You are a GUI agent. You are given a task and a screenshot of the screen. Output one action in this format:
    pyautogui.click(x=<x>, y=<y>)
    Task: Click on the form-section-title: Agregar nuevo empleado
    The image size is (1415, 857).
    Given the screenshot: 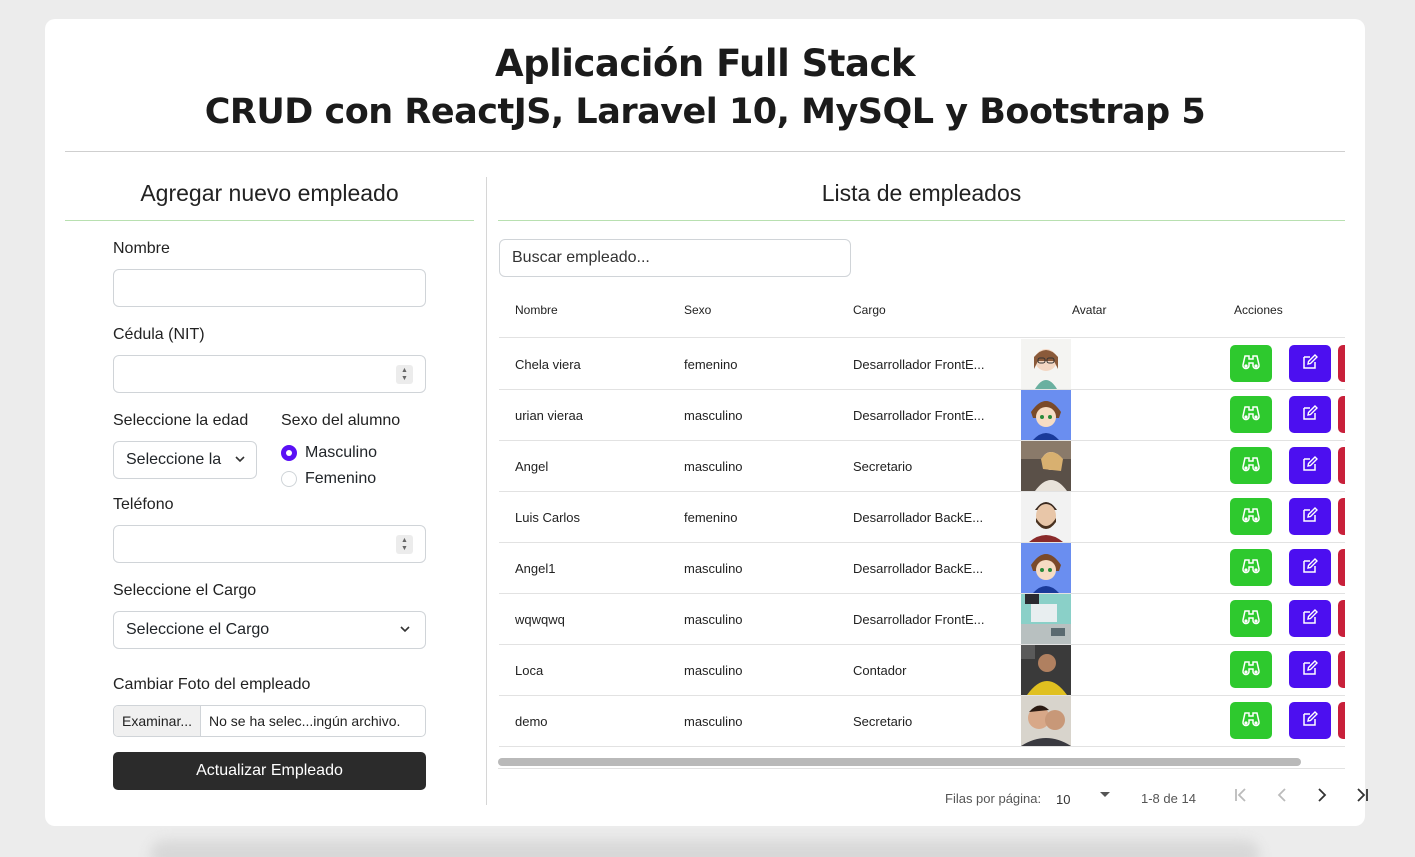 What is the action you would take?
    pyautogui.click(x=269, y=199)
    